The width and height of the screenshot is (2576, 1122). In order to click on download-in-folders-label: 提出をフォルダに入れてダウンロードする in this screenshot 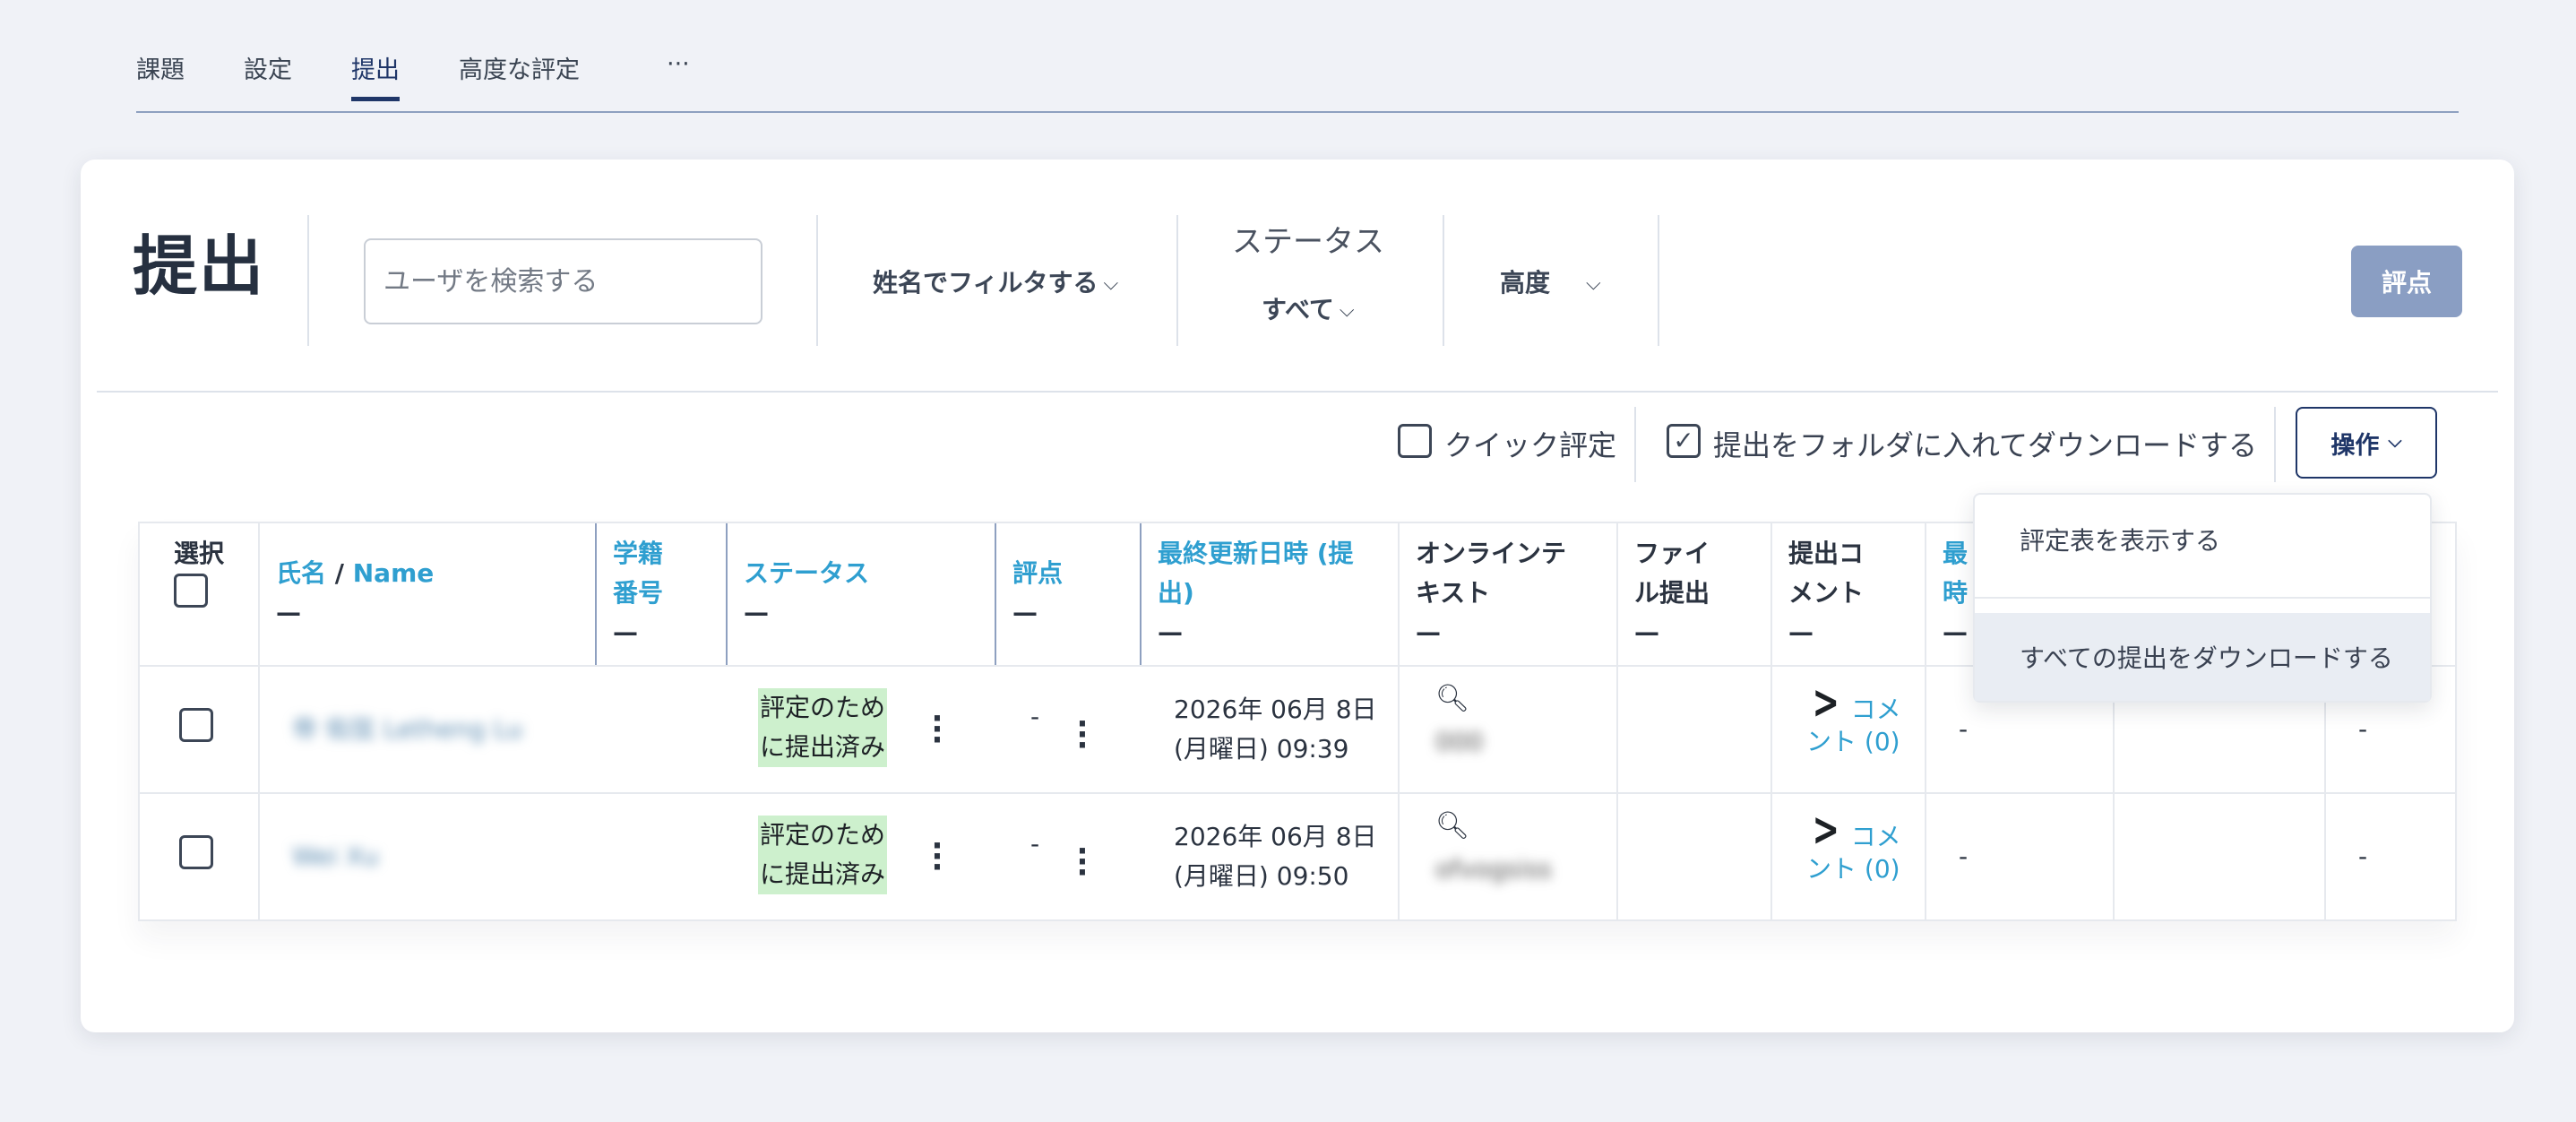, I will do `click(1986, 445)`.